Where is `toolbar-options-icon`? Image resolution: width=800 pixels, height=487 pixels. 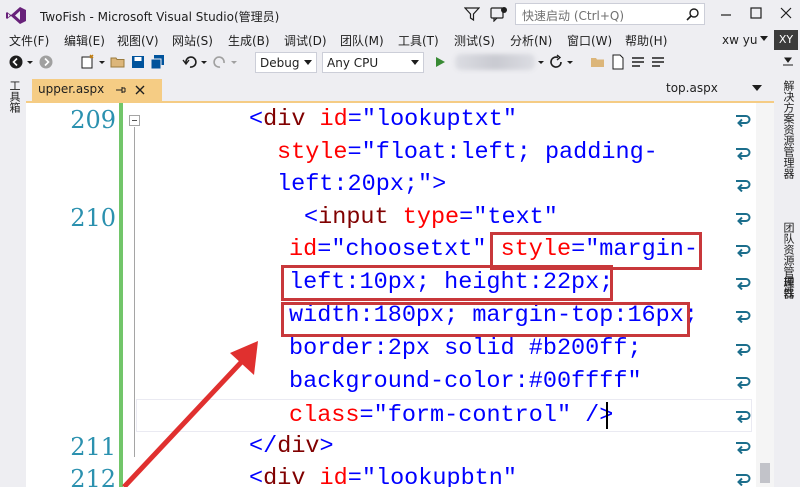 toolbar-options-icon is located at coordinates (788, 62).